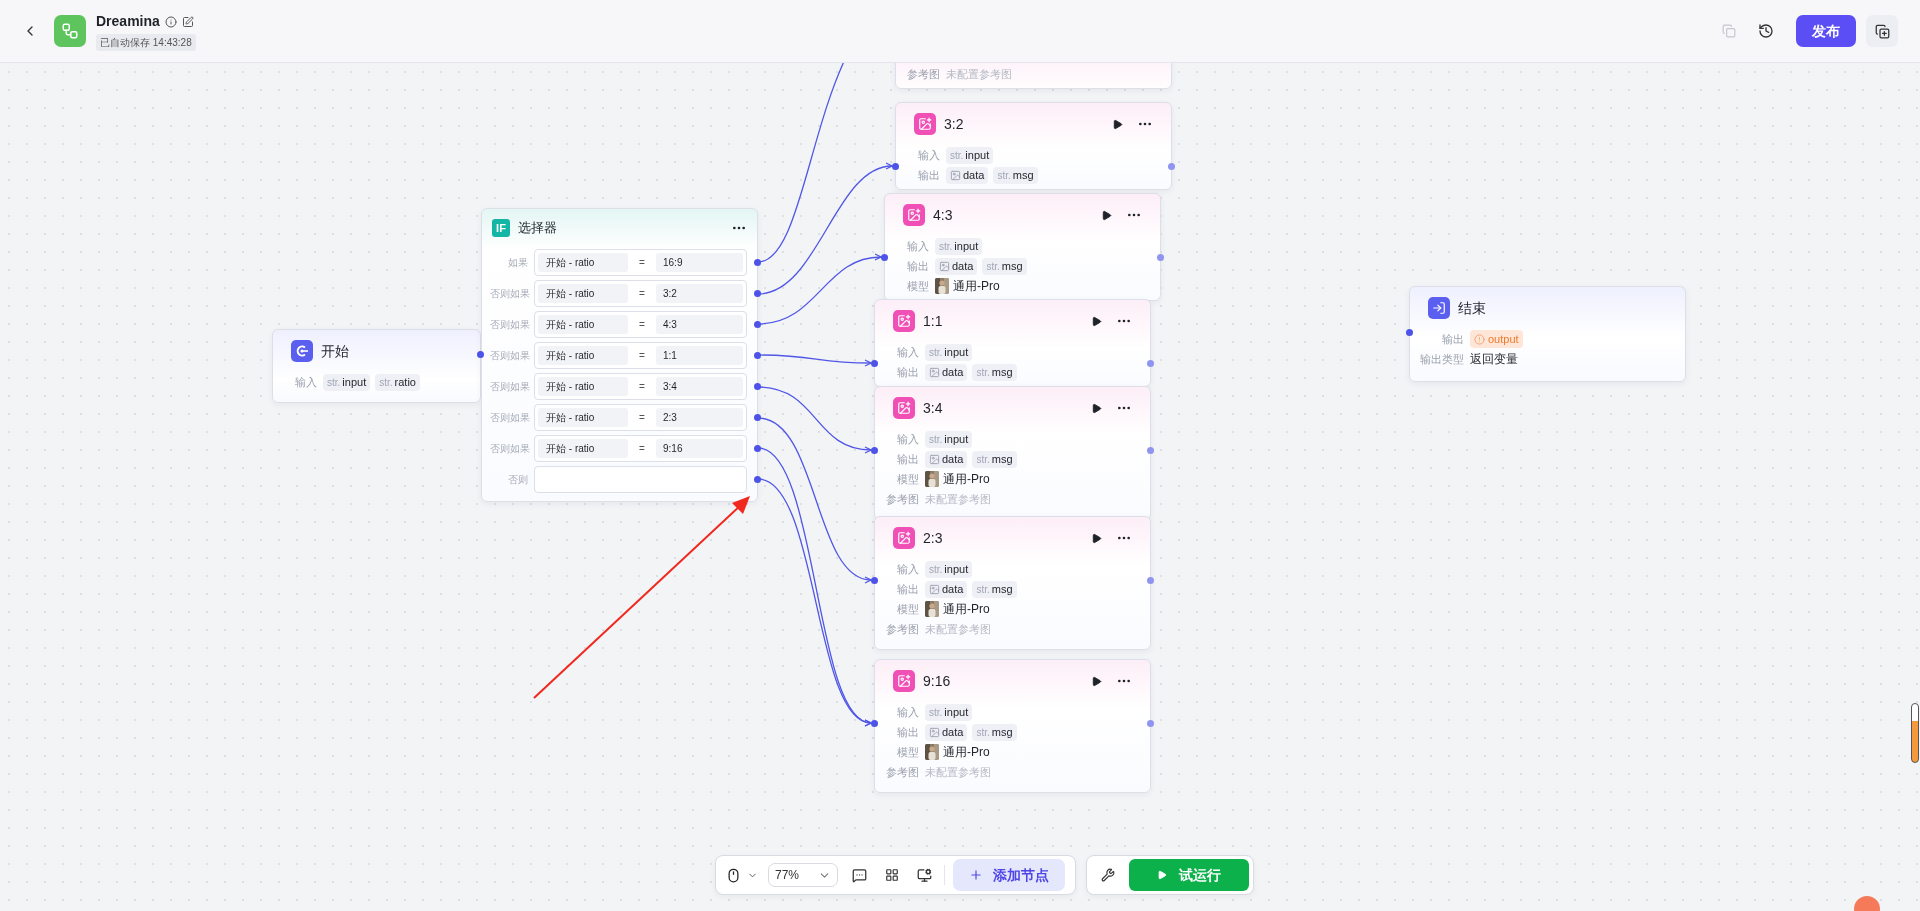 The width and height of the screenshot is (1920, 911). What do you see at coordinates (1012, 453) in the screenshot?
I see `image-node-card: 3:4 输入 str. input 输出 data str. msg 模型 通用-Pro 参考图 未配置参考图` at bounding box center [1012, 453].